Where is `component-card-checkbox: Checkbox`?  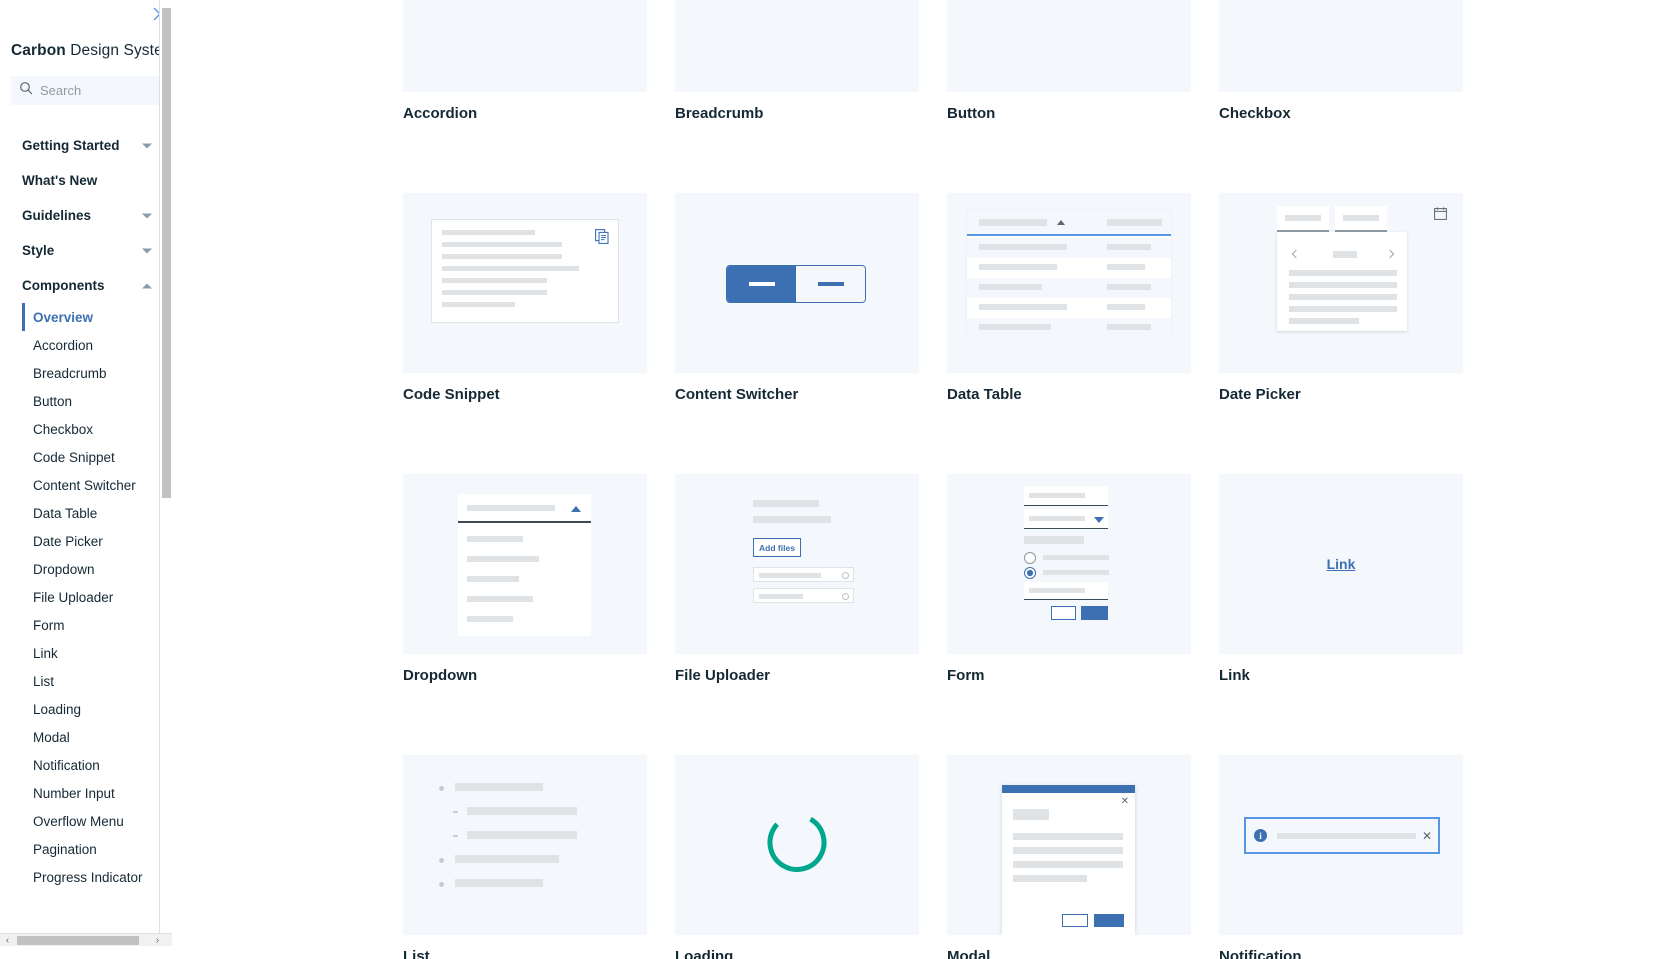 component-card-checkbox: Checkbox is located at coordinates (1341, 96).